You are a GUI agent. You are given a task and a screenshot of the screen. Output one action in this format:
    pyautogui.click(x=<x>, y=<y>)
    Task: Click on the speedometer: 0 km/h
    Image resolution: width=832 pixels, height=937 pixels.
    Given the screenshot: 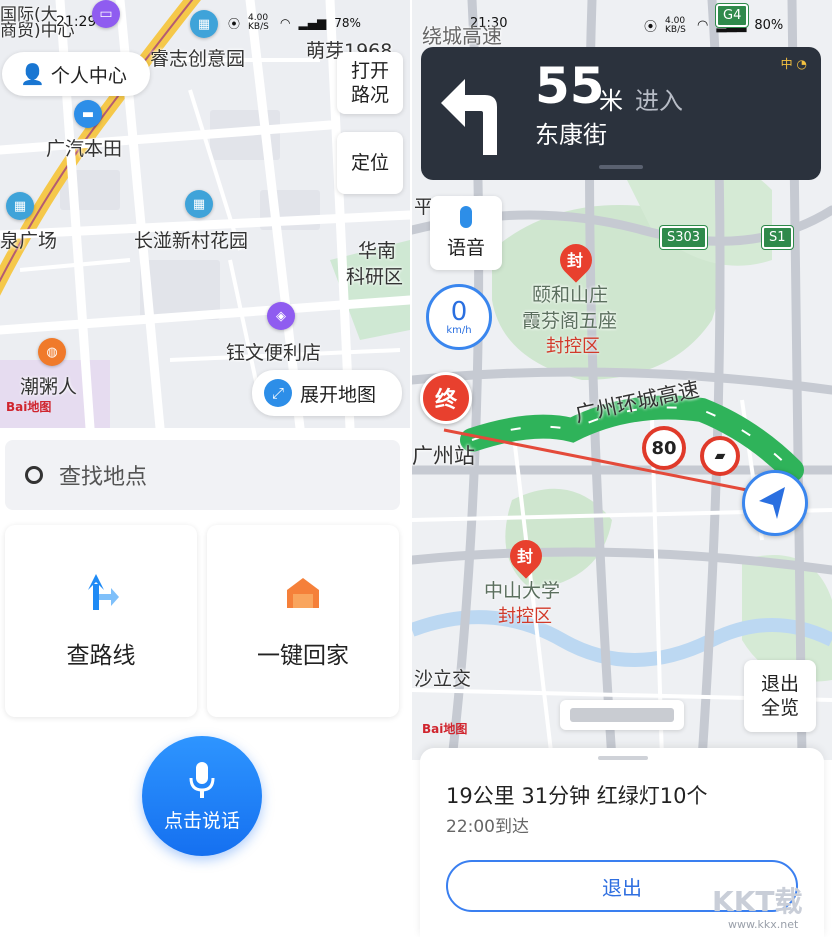 What is the action you would take?
    pyautogui.click(x=459, y=317)
    